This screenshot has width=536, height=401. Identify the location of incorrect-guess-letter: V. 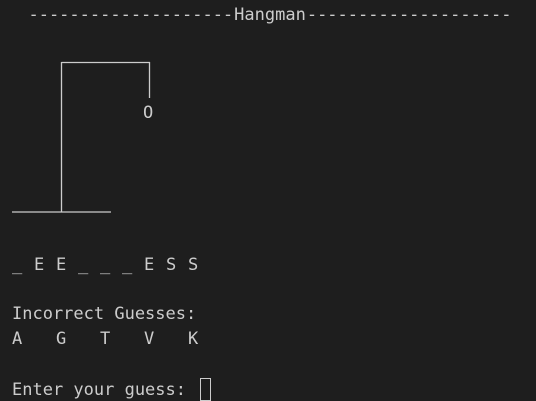
(149, 339).